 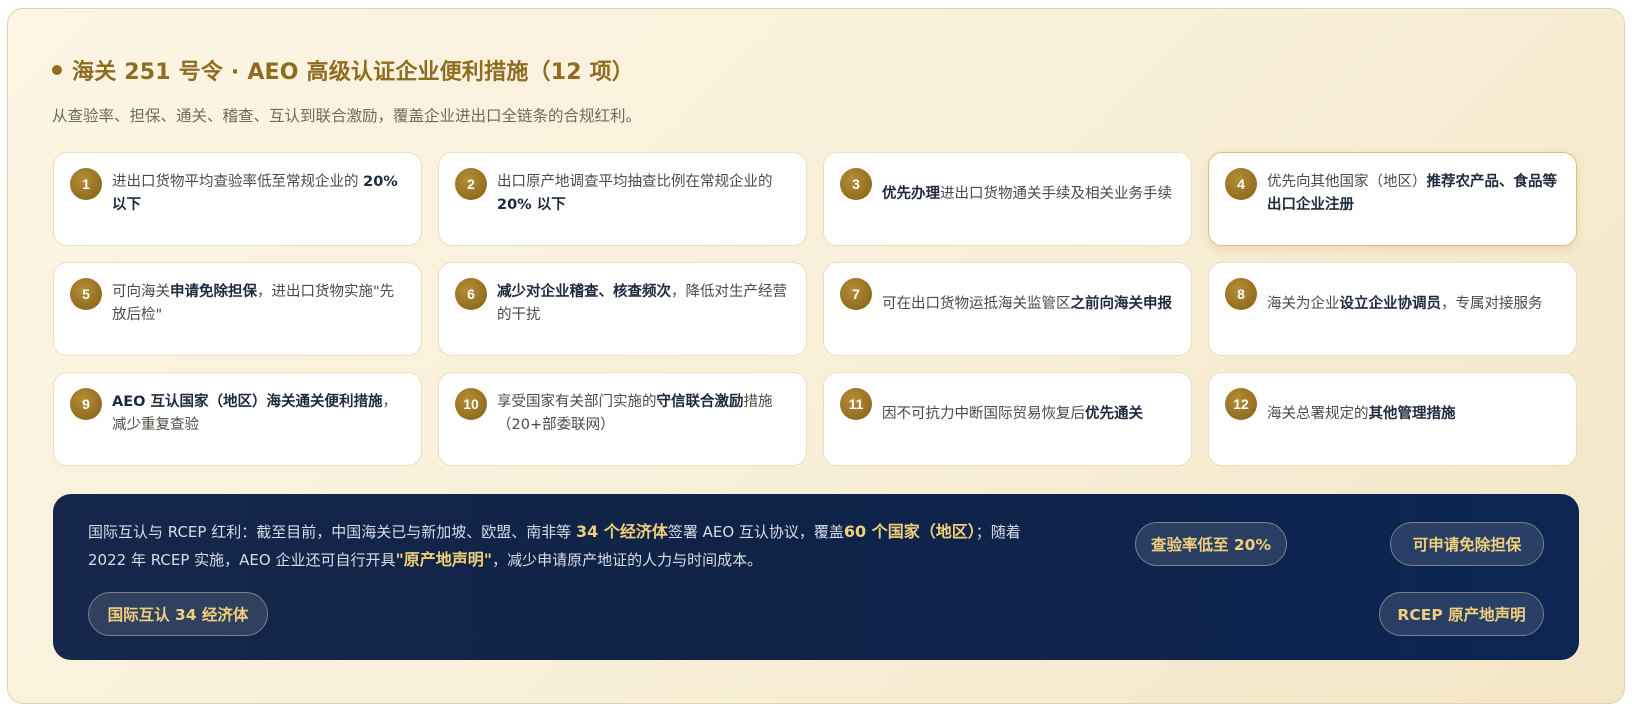 I want to click on benefit-card: 3 优先办理进出口货物通关手续及相关业务手续, so click(x=1007, y=199).